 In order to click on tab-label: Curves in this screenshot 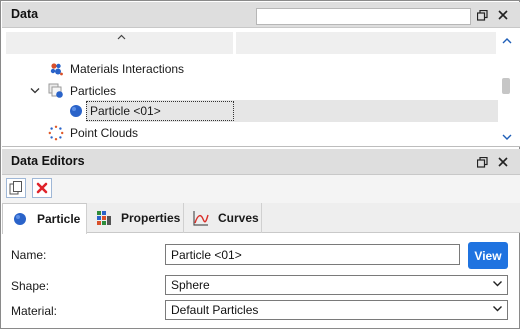, I will do `click(238, 218)`.